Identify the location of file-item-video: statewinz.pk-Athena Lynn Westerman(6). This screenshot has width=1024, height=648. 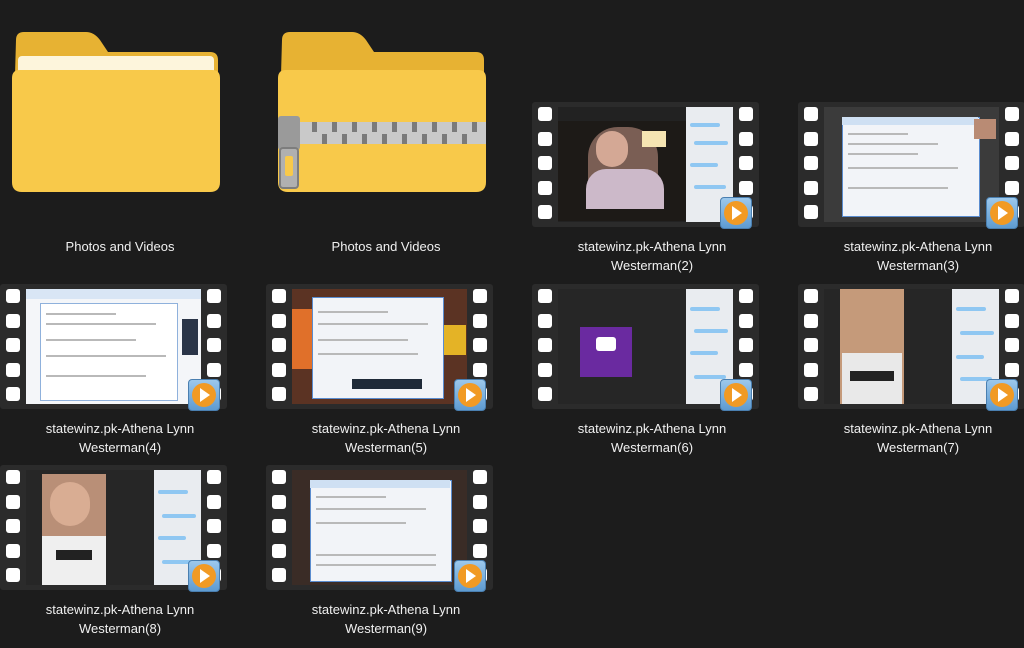
(652, 374).